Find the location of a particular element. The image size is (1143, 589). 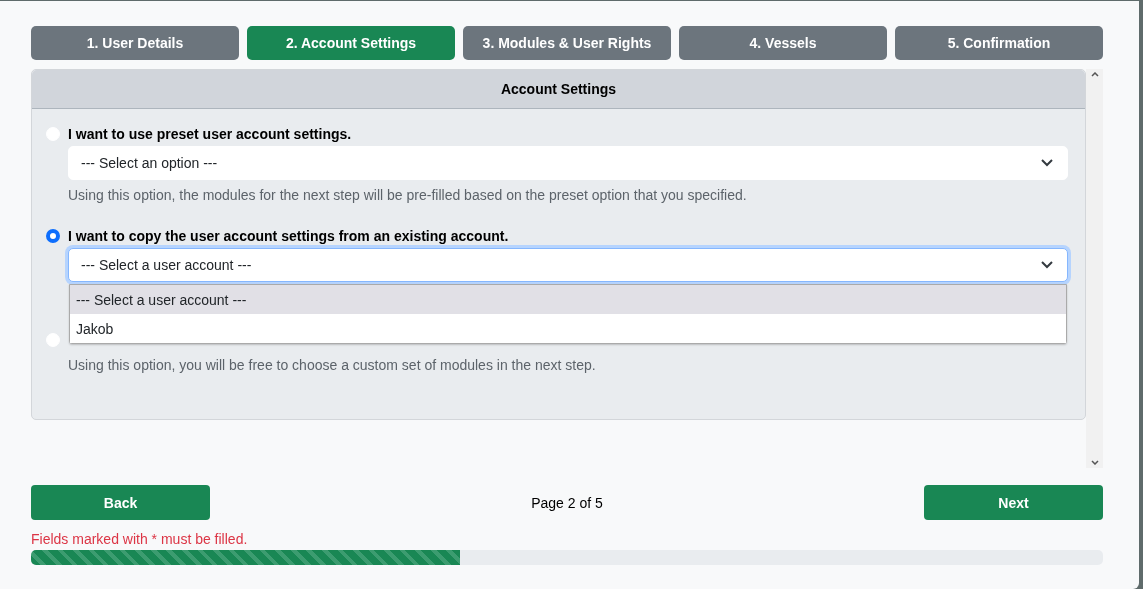

help-text: Using this option, you will be free to choose a custom set of modules in the next step. is located at coordinates (332, 365).